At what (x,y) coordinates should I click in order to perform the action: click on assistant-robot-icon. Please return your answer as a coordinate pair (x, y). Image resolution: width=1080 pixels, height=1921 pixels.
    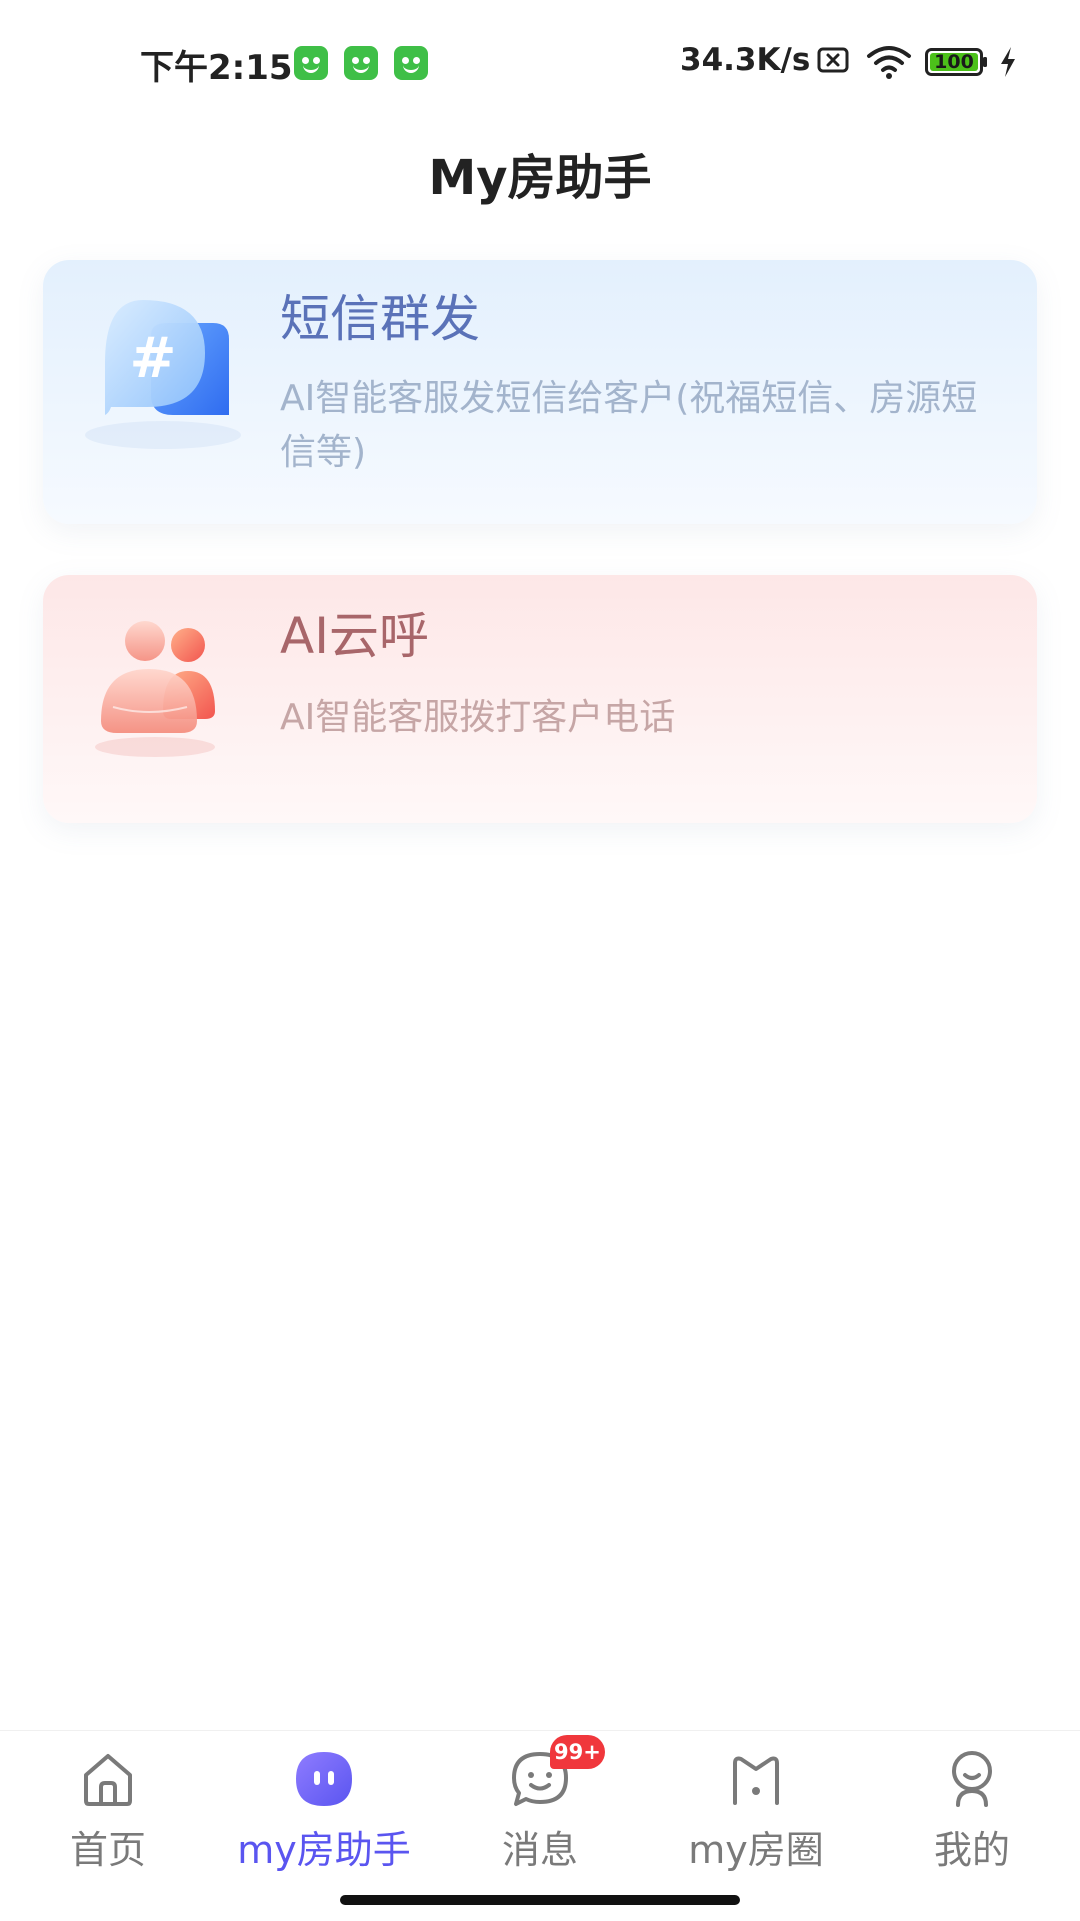
    Looking at the image, I should click on (324, 1779).